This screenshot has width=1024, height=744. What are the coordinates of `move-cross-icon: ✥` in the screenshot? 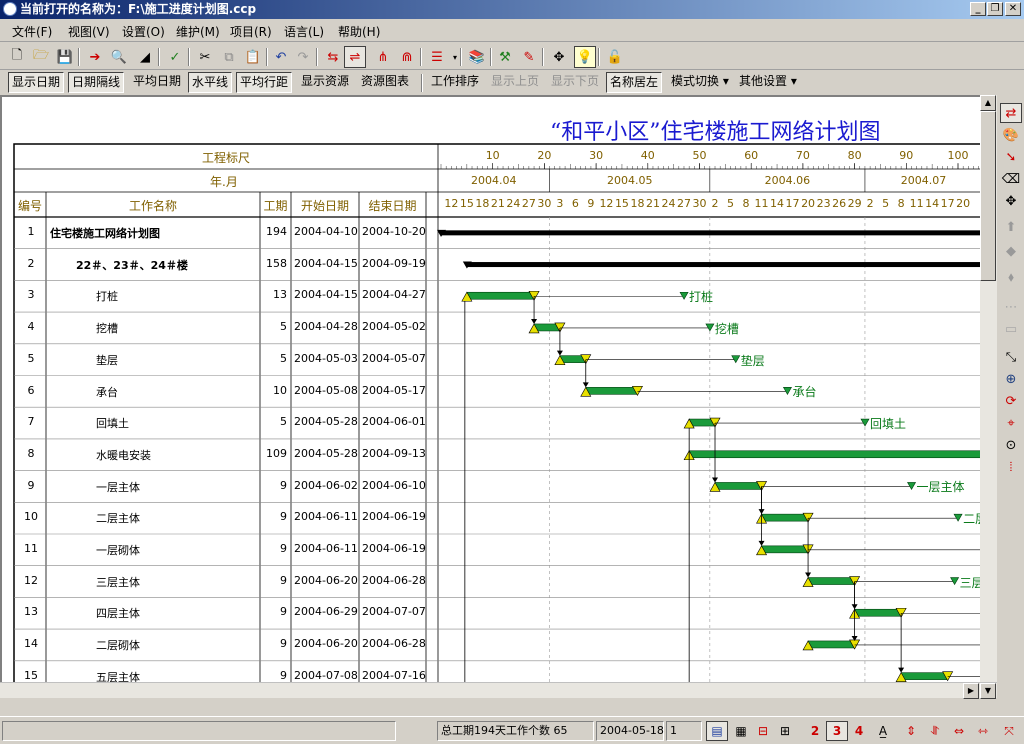 It's located at (1011, 201).